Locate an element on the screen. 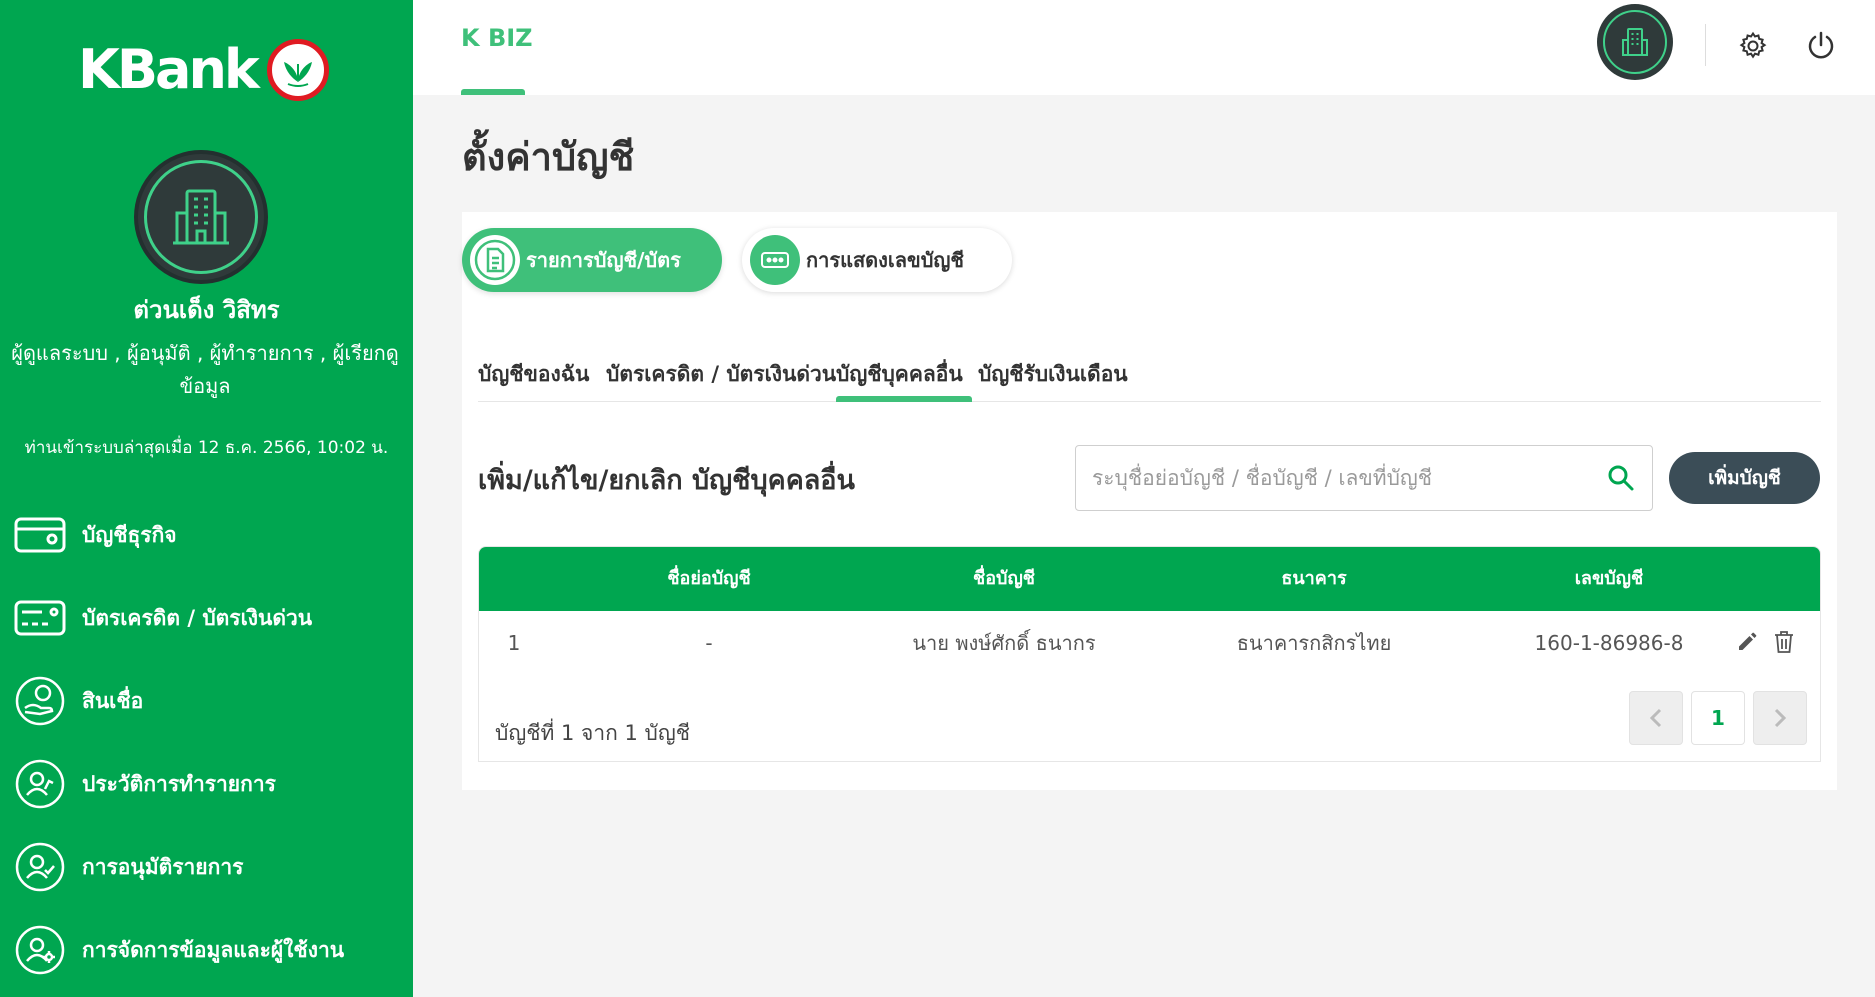 This screenshot has height=997, width=1875. header-company-avatar is located at coordinates (1635, 42).